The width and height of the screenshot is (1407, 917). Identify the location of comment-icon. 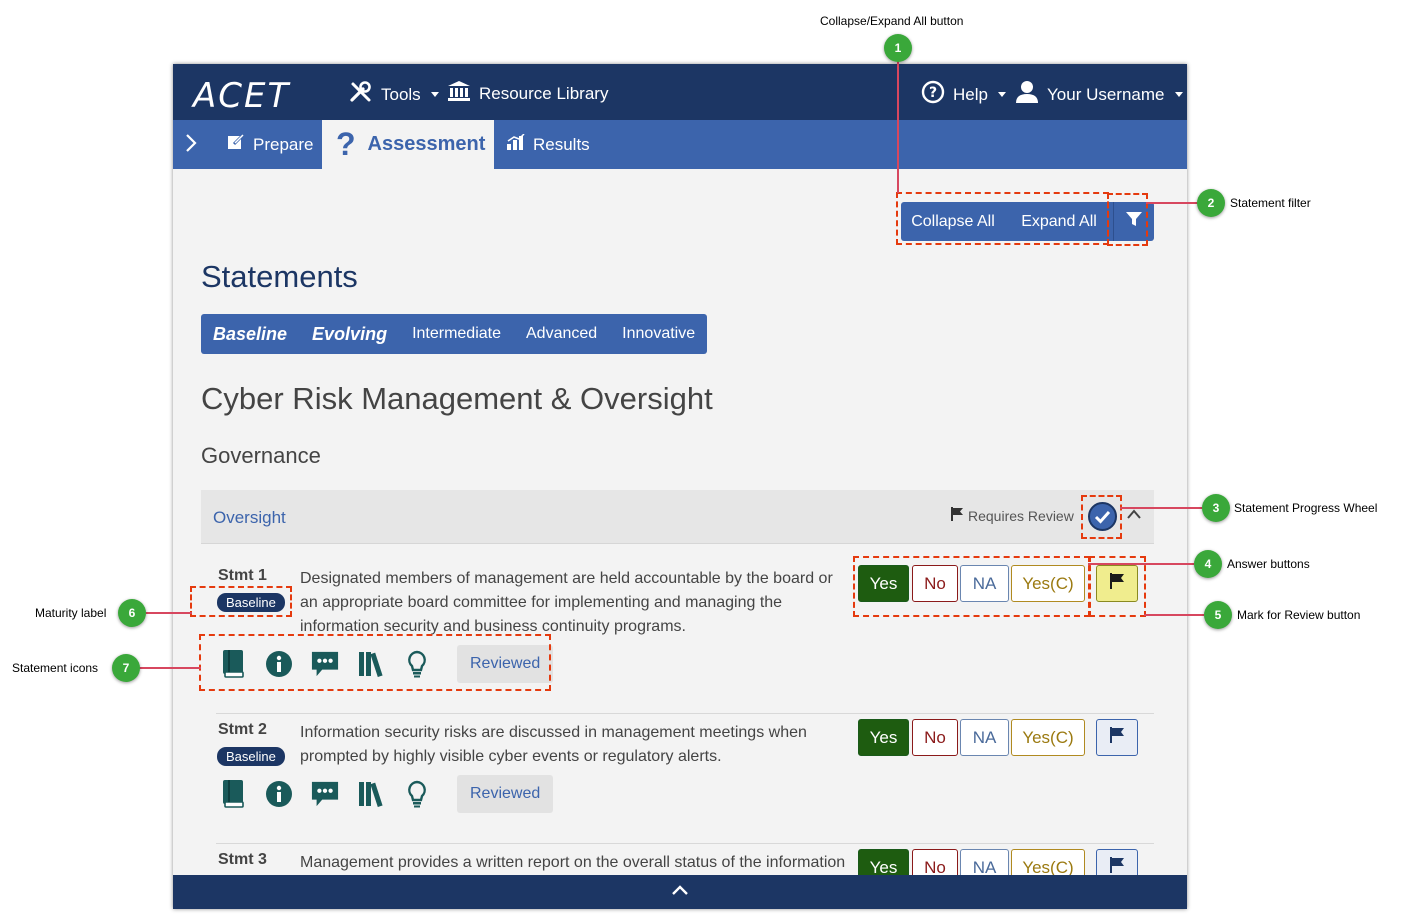
(325, 794).